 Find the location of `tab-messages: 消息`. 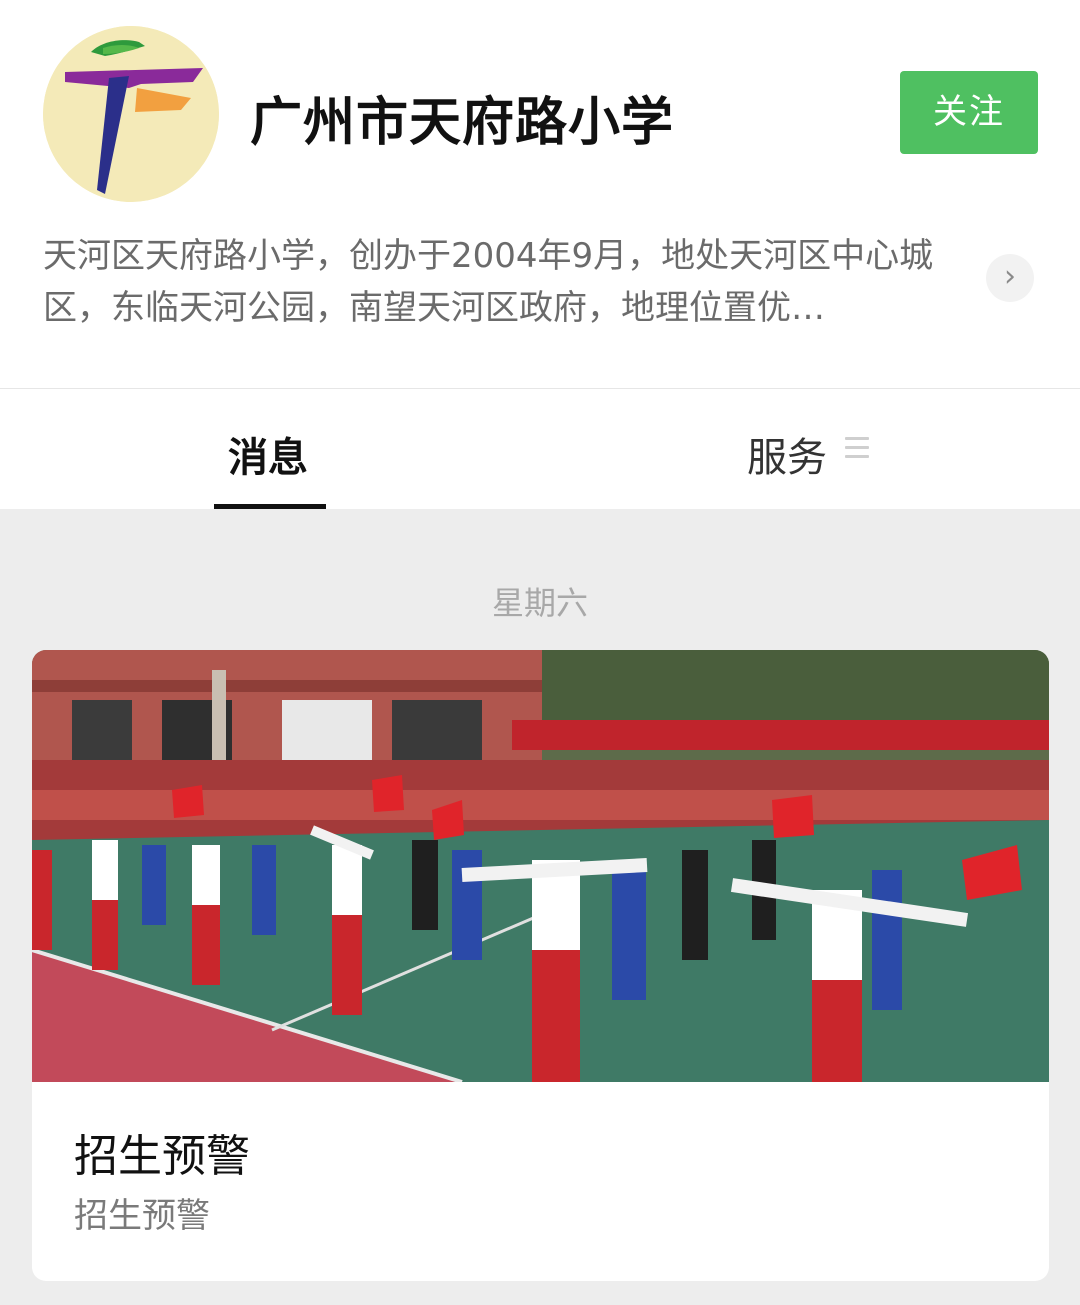

tab-messages: 消息 is located at coordinates (268, 454).